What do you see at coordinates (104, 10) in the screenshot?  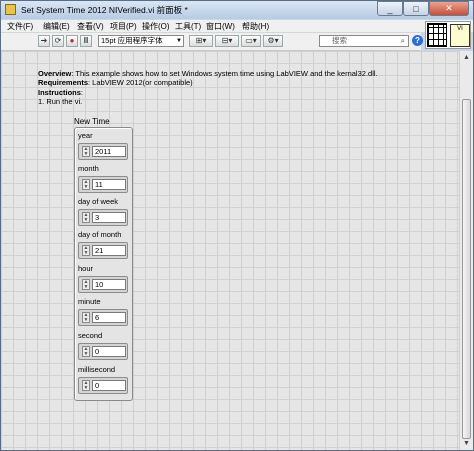 I see `window-title: Set System Time 2012 NIVerified.vi 前面板 *` at bounding box center [104, 10].